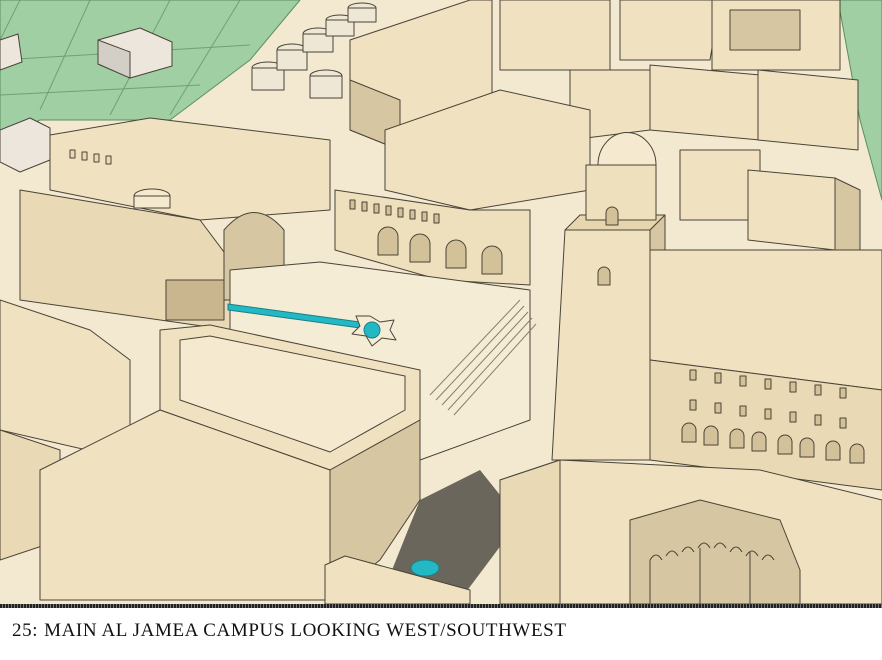  Describe the element at coordinates (441, 606) in the screenshot. I see `caption-divider` at that location.